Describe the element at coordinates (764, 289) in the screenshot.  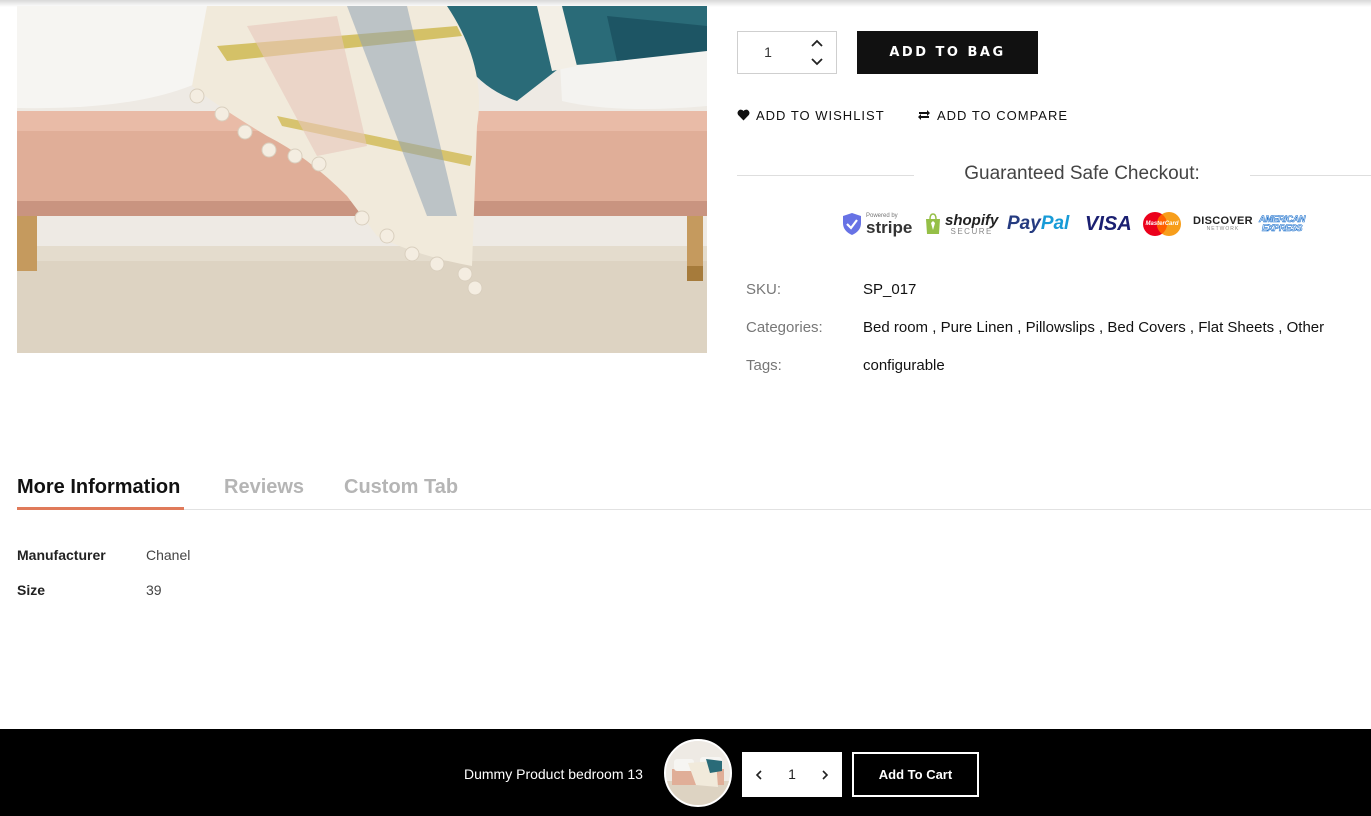
I see `sku-label: SKU:` at that location.